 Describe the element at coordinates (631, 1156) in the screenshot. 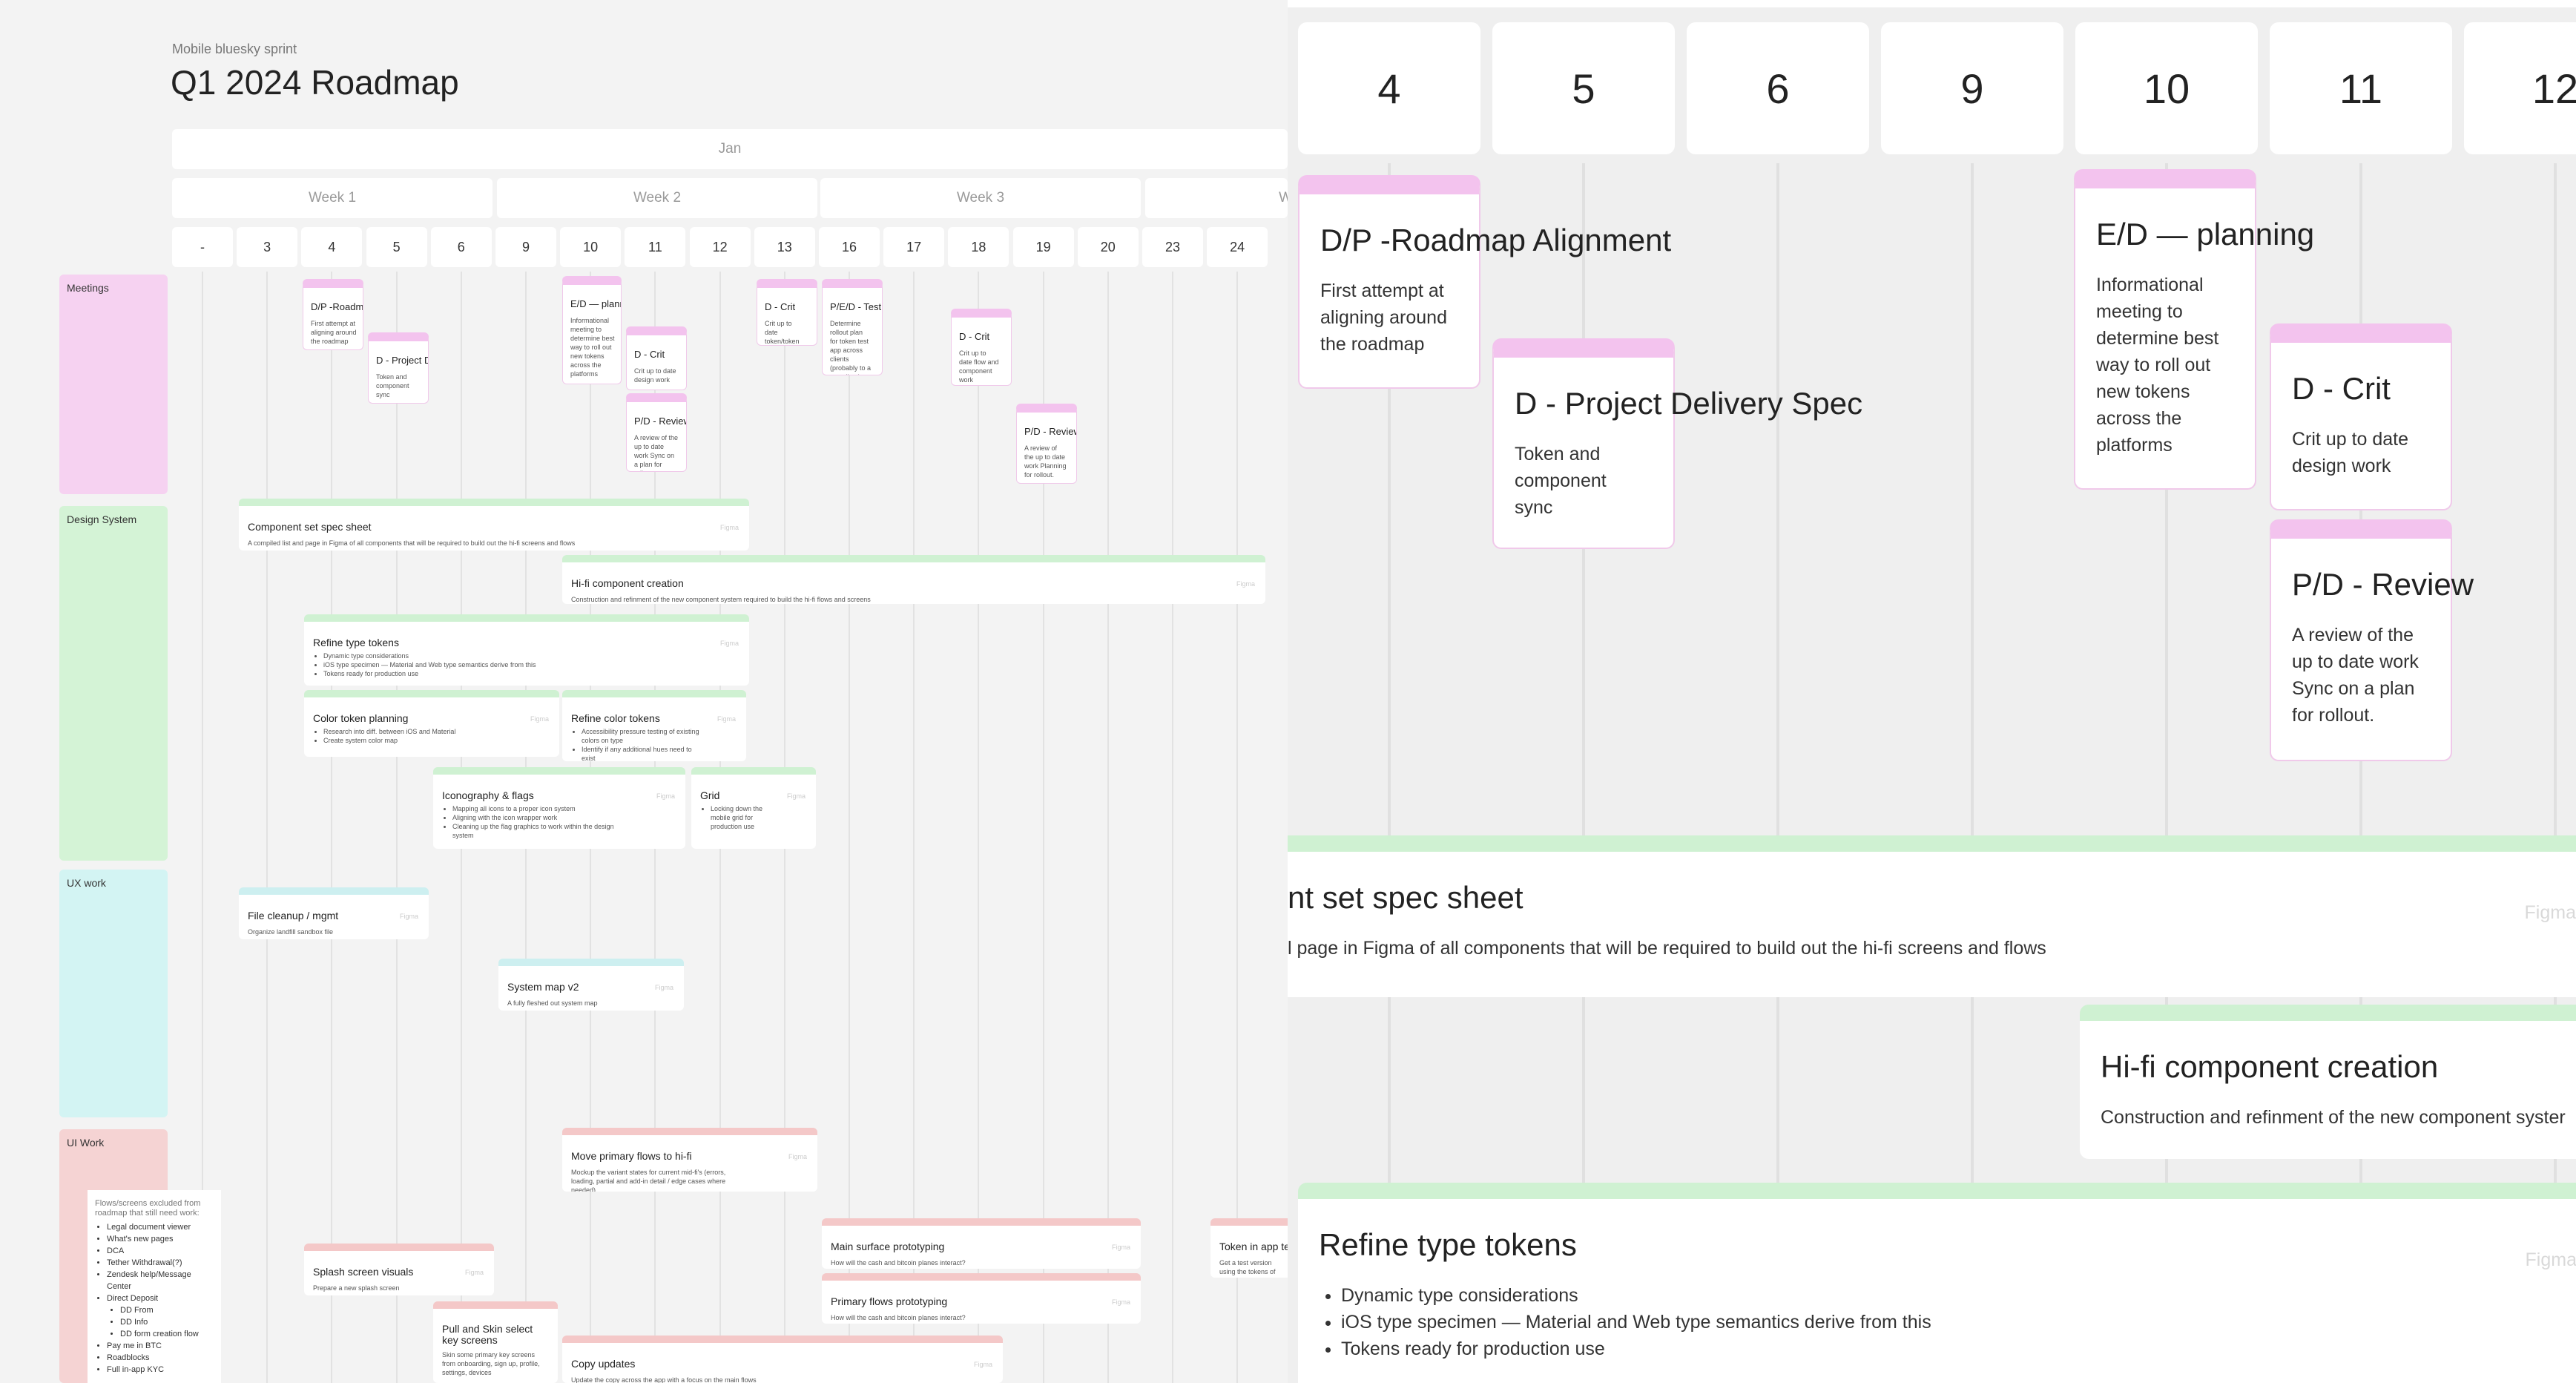

I see `card-title: Move primary flows to hi-fi` at that location.